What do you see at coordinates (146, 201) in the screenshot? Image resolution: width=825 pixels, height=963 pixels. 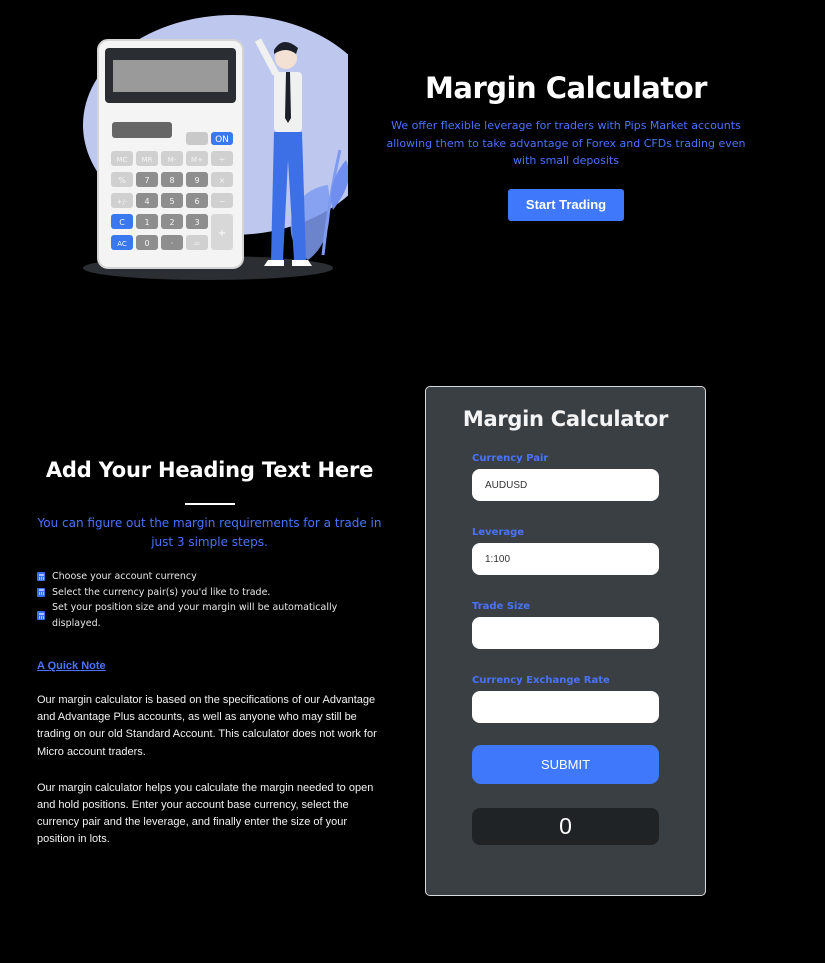 I see `calc-key-label: 4` at bounding box center [146, 201].